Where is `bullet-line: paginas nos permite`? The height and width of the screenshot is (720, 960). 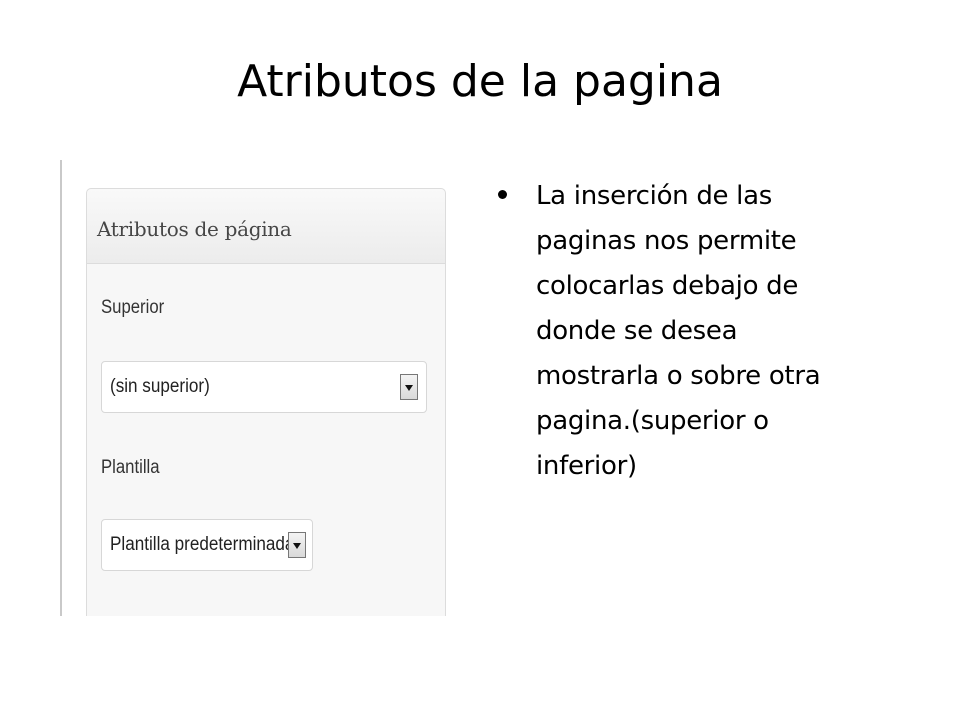 bullet-line: paginas nos permite is located at coordinates (666, 241).